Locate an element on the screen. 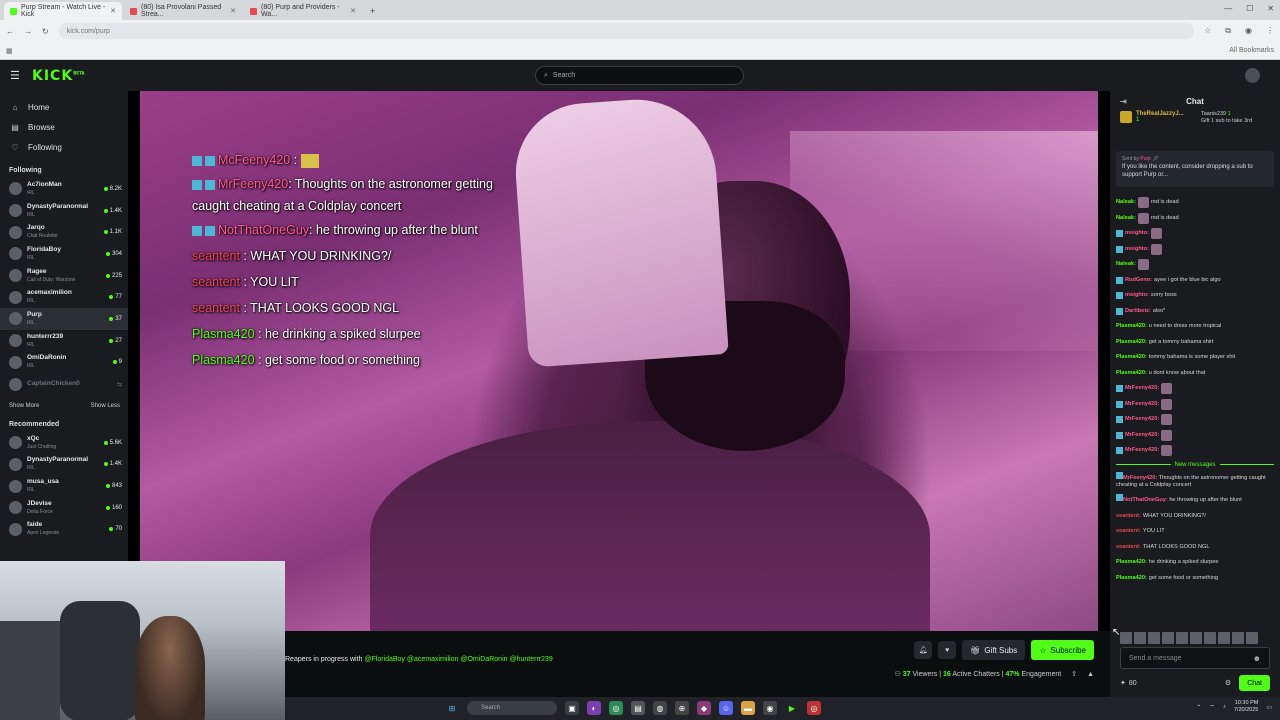  obs-icon: ◎ is located at coordinates (814, 708).